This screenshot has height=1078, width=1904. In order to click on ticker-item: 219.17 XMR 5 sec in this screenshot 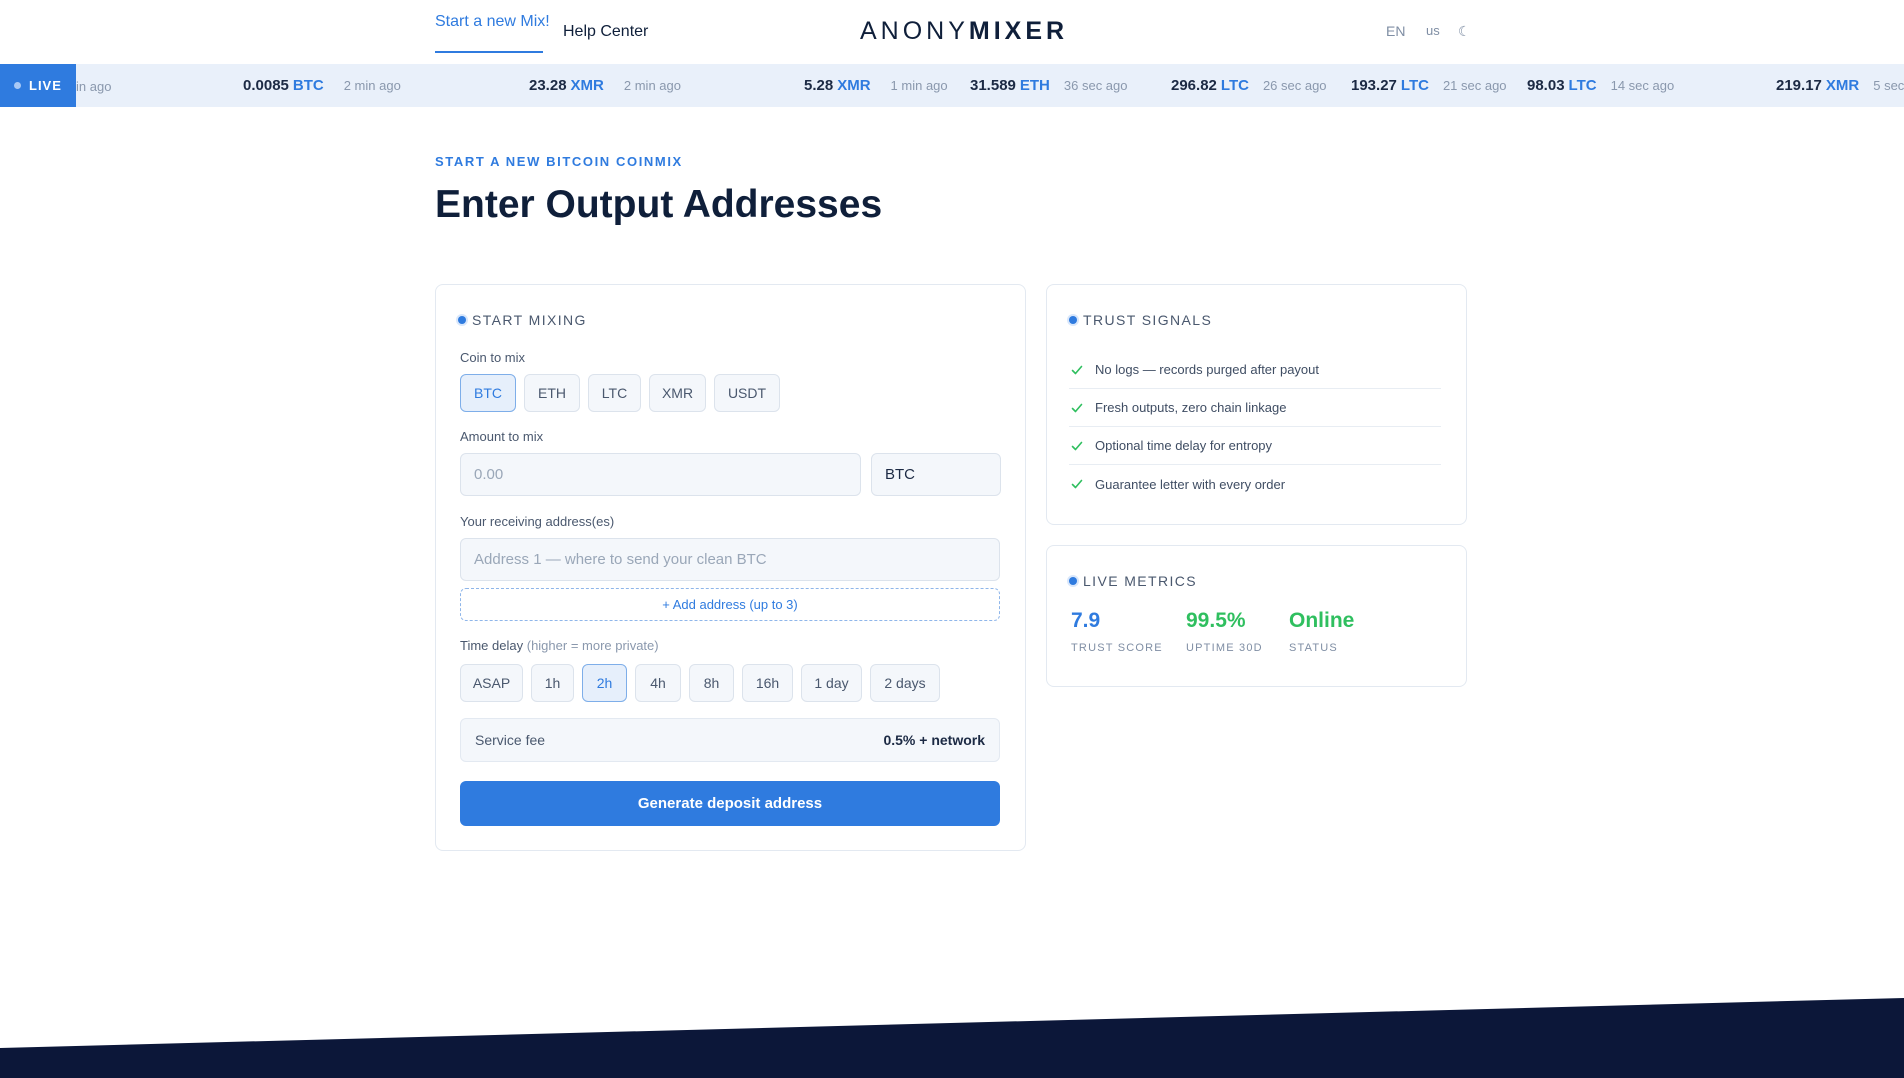, I will do `click(1840, 86)`.